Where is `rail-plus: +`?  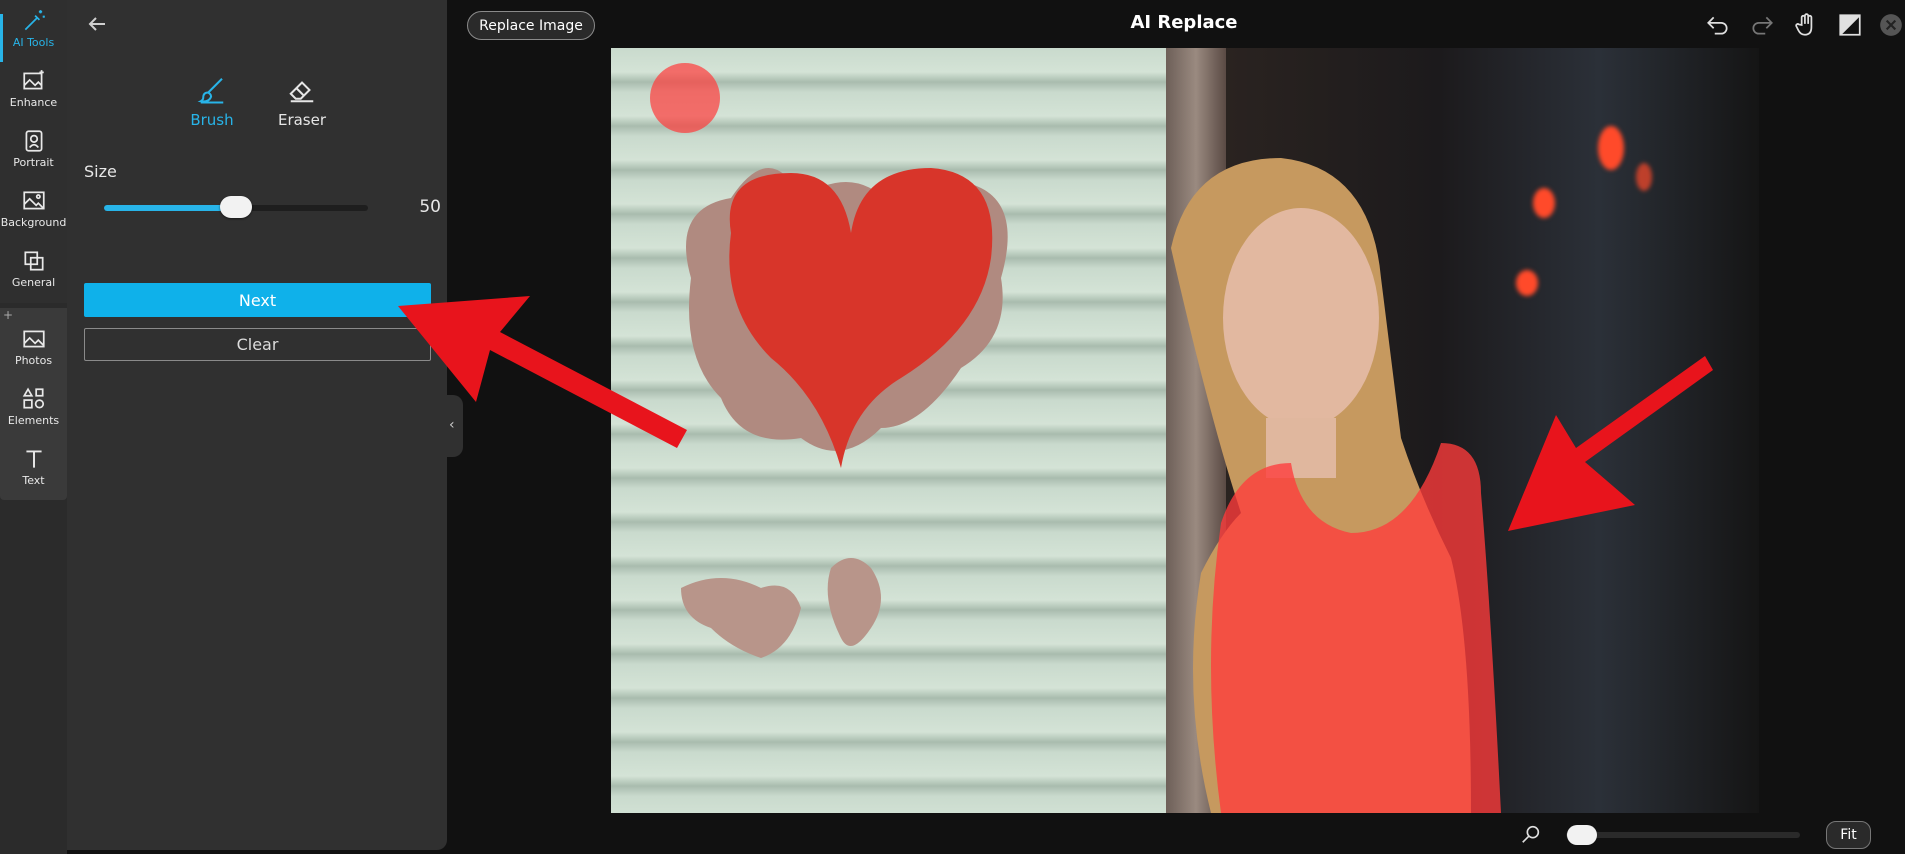 rail-plus: + is located at coordinates (8, 315).